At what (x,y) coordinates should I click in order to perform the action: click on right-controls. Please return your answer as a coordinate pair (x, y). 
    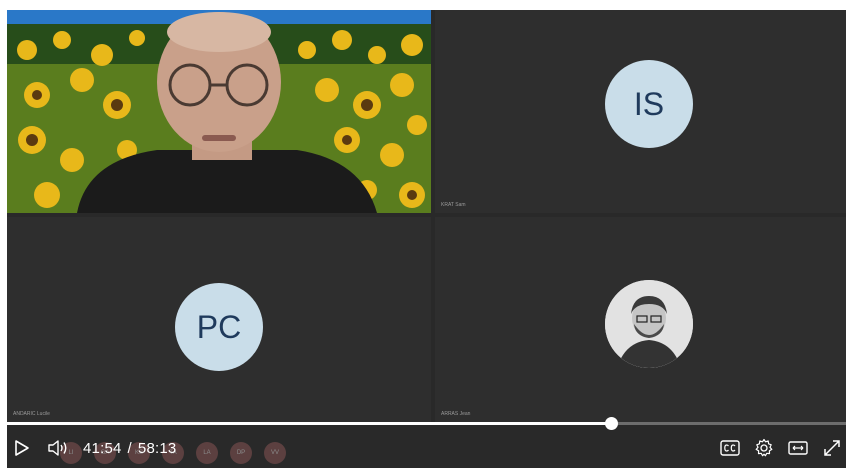
    Looking at the image, I should click on (781, 448).